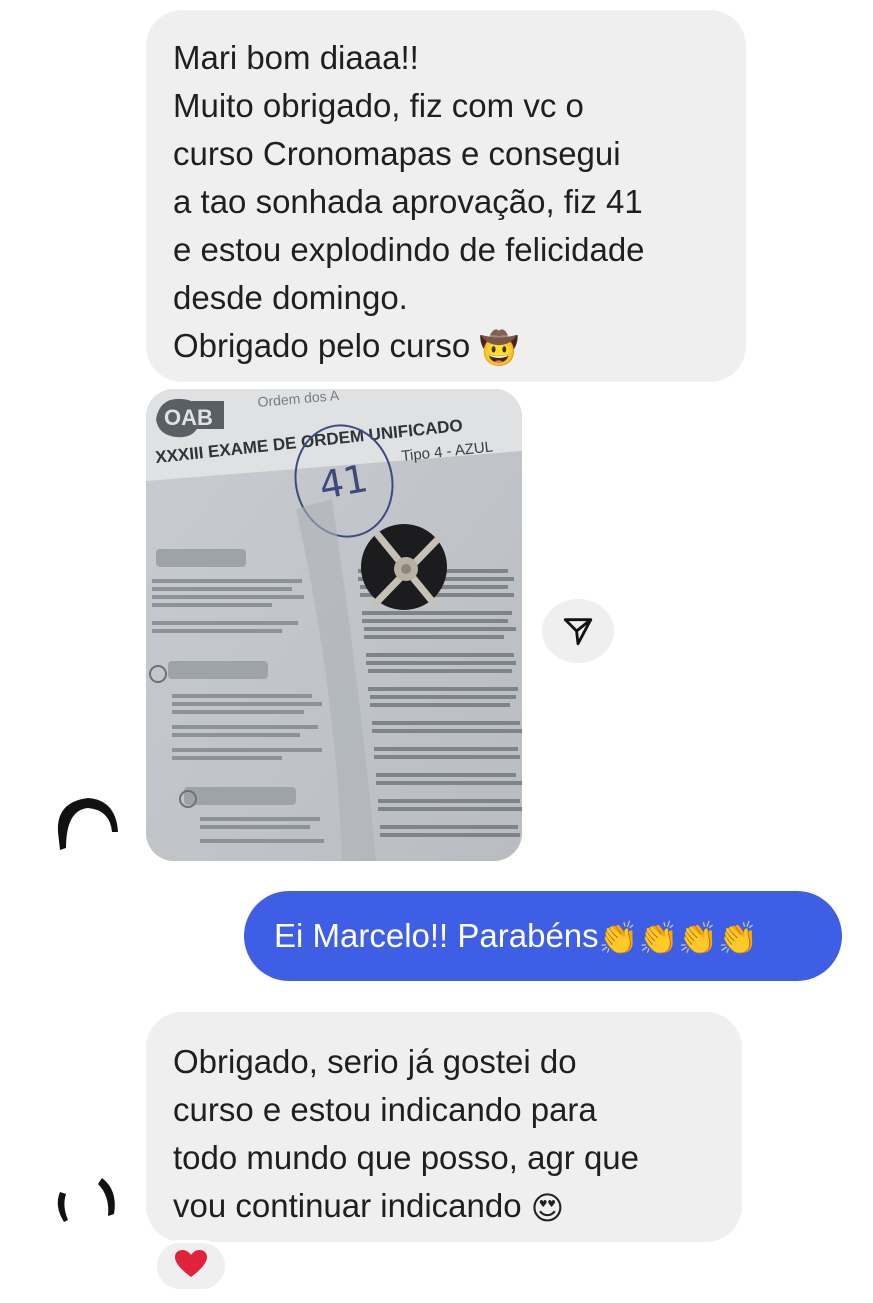 The height and width of the screenshot is (1303, 873). I want to click on message-line: todo mundo que posso, agr que, so click(406, 1157).